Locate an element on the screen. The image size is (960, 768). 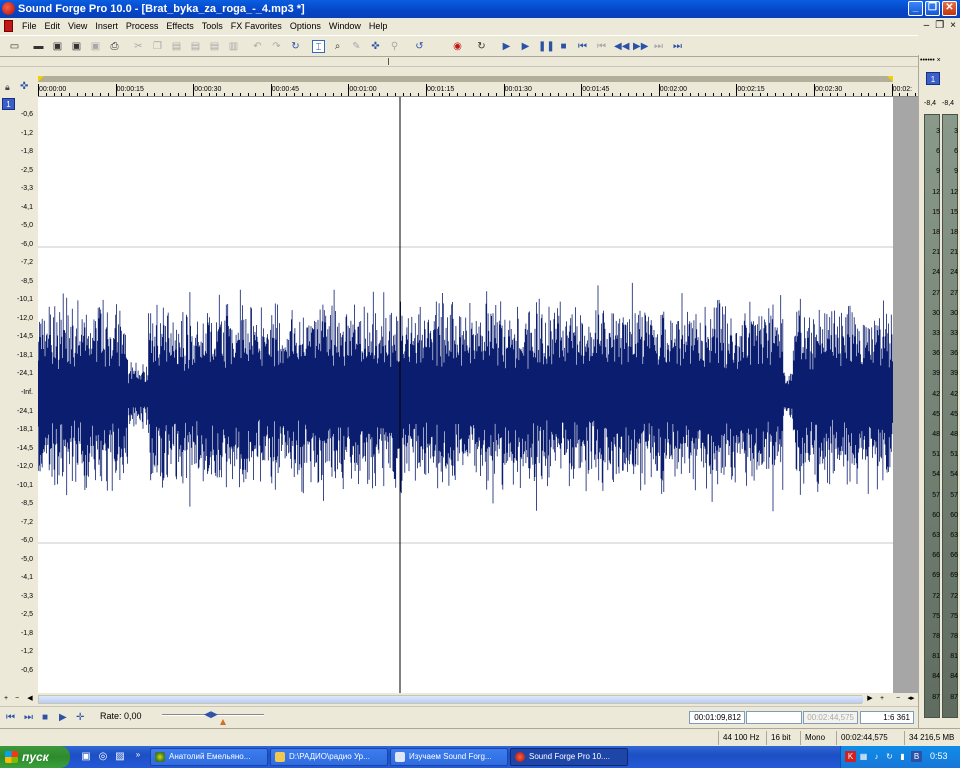
record-icon: ◉ is located at coordinates (457, 46).